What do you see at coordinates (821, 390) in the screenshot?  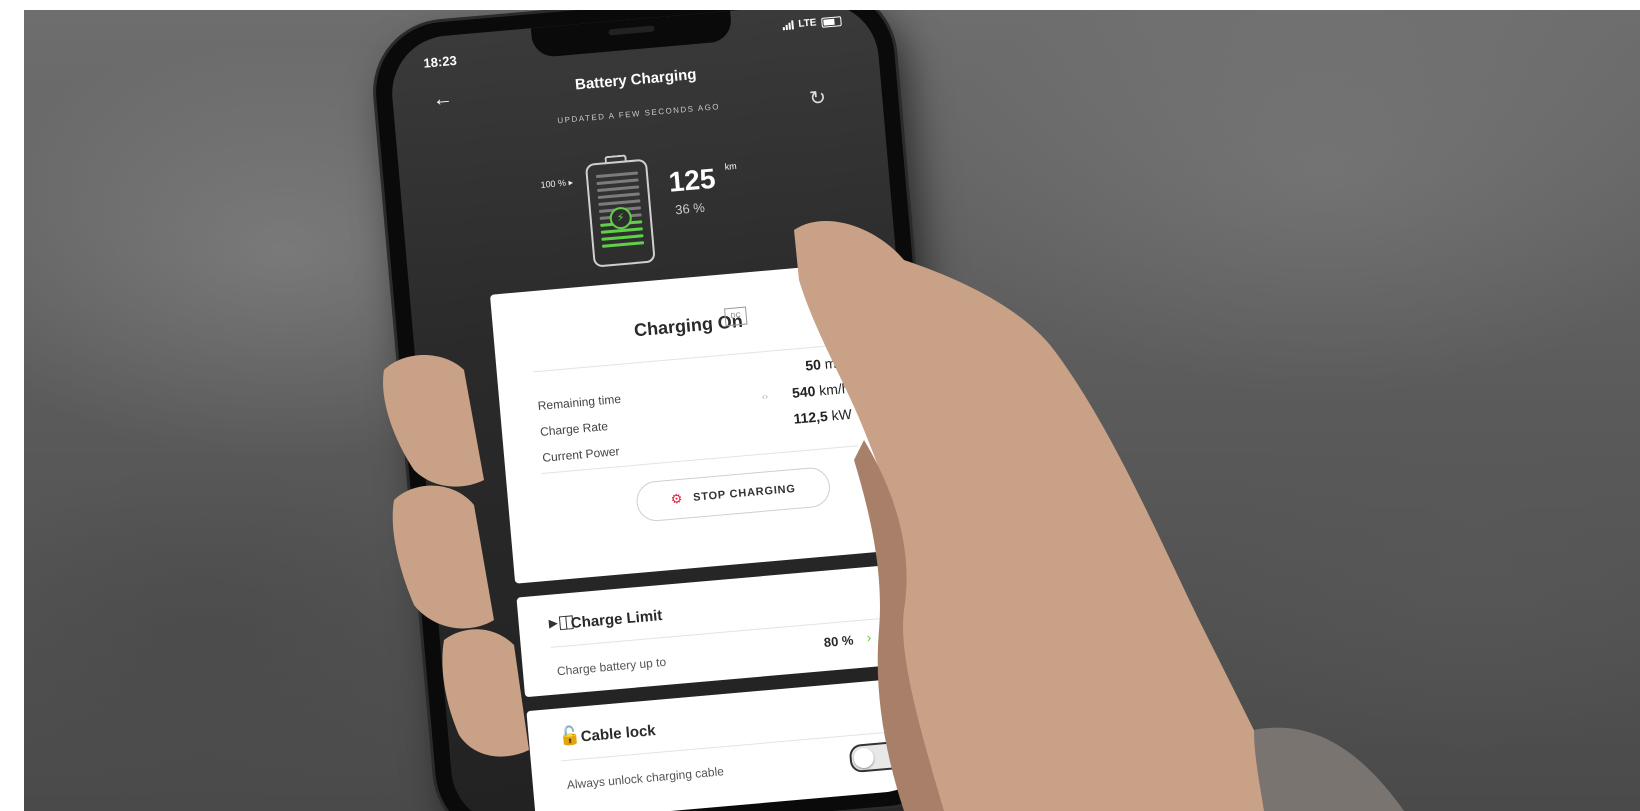 I see `charge-rate-value: 540 km/h` at bounding box center [821, 390].